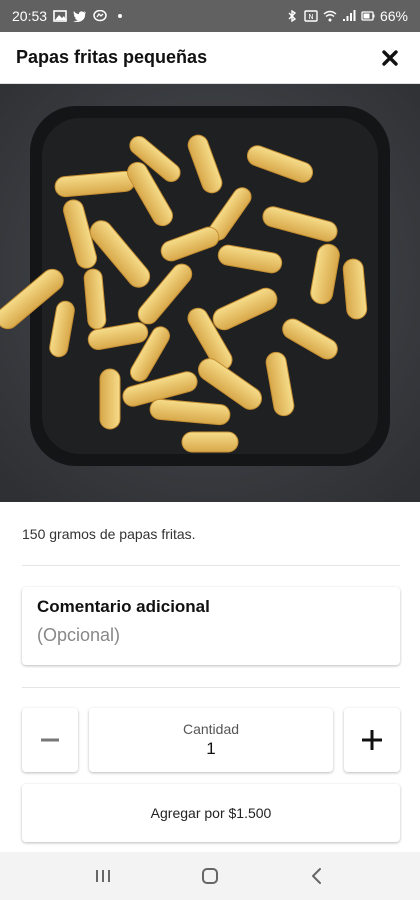  I want to click on image-icon, so click(60, 16).